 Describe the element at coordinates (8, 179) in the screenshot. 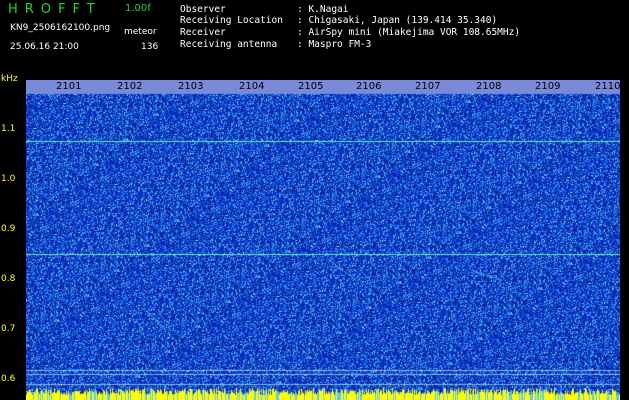

I see `y-tick-label: 1.0` at that location.